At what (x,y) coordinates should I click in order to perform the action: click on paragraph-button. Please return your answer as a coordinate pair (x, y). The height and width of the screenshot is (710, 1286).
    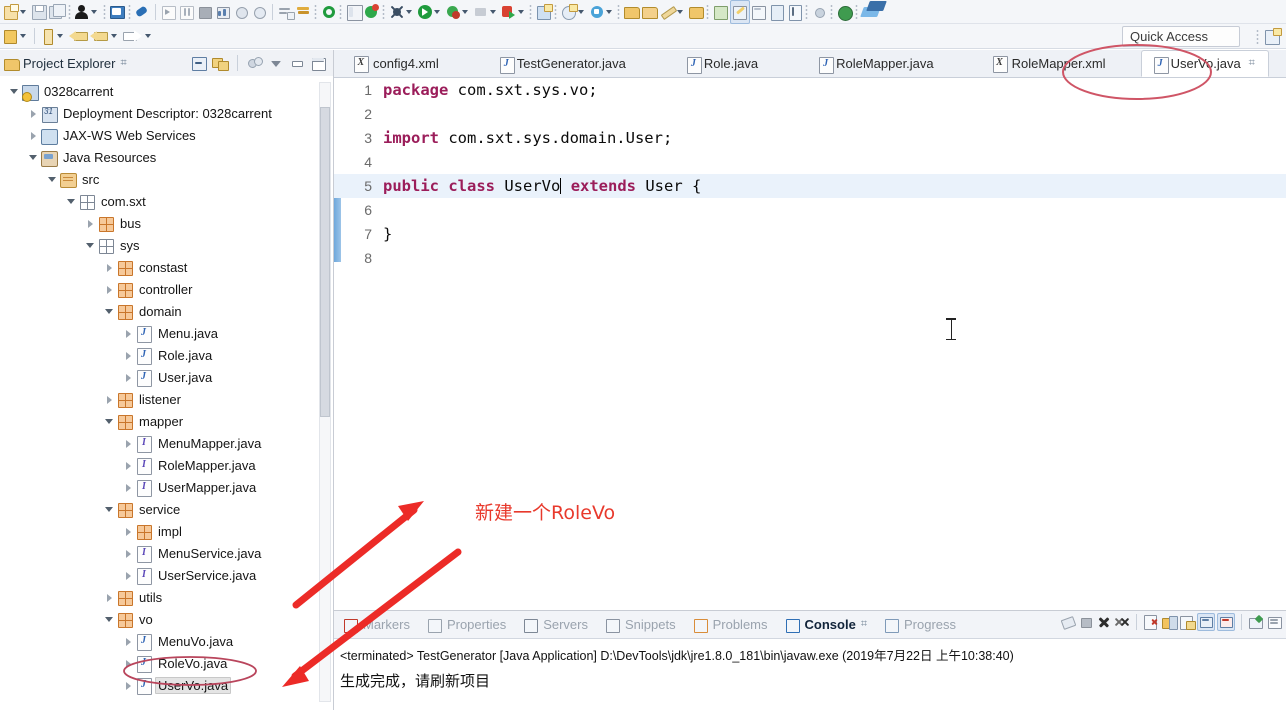
    Looking at the image, I should click on (798, 12).